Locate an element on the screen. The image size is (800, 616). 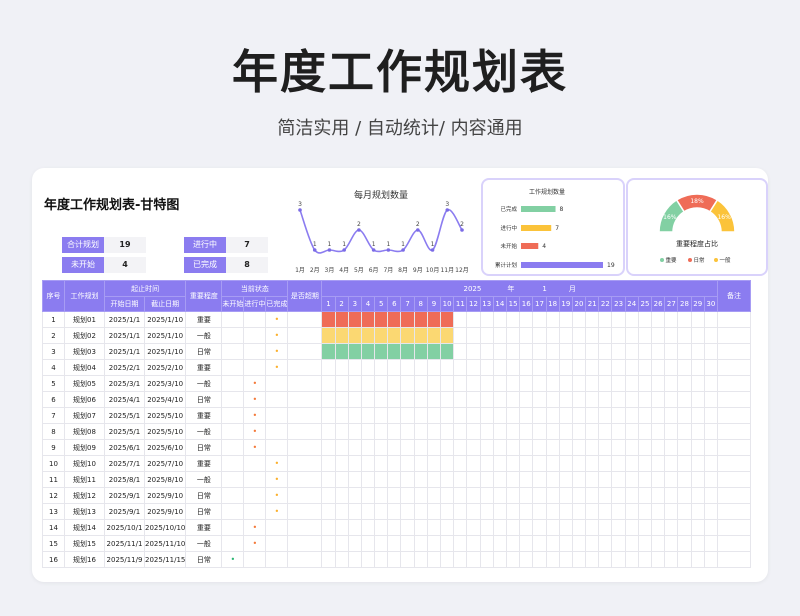
monthly-plan-data-label: 1 is located at coordinates (315, 244).